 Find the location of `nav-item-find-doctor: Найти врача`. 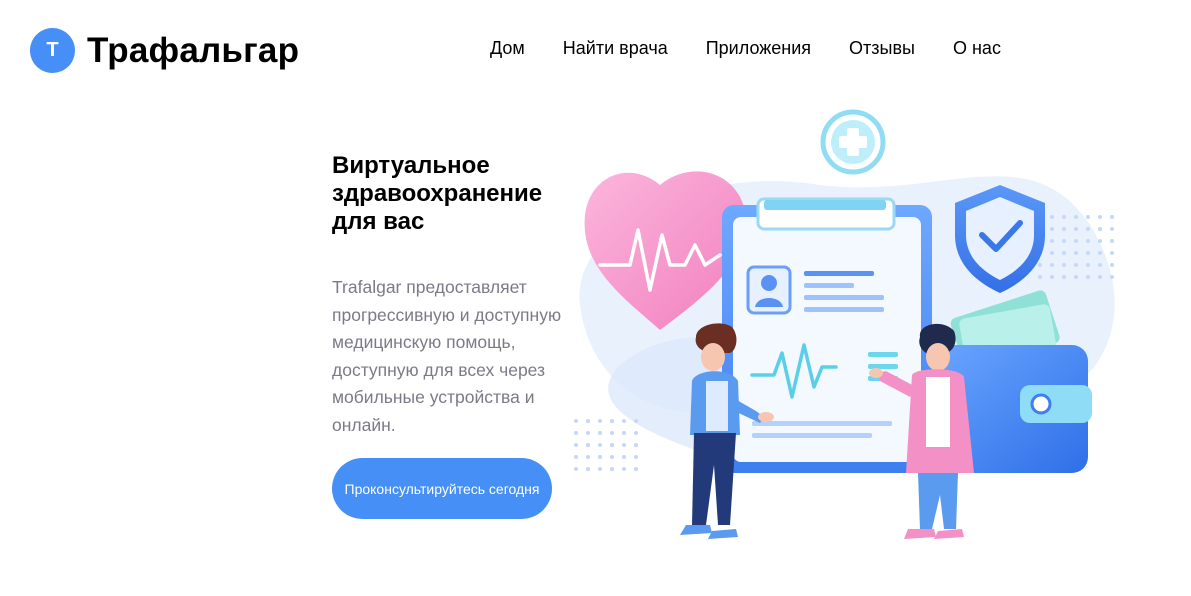

nav-item-find-doctor: Найти врача is located at coordinates (615, 48).